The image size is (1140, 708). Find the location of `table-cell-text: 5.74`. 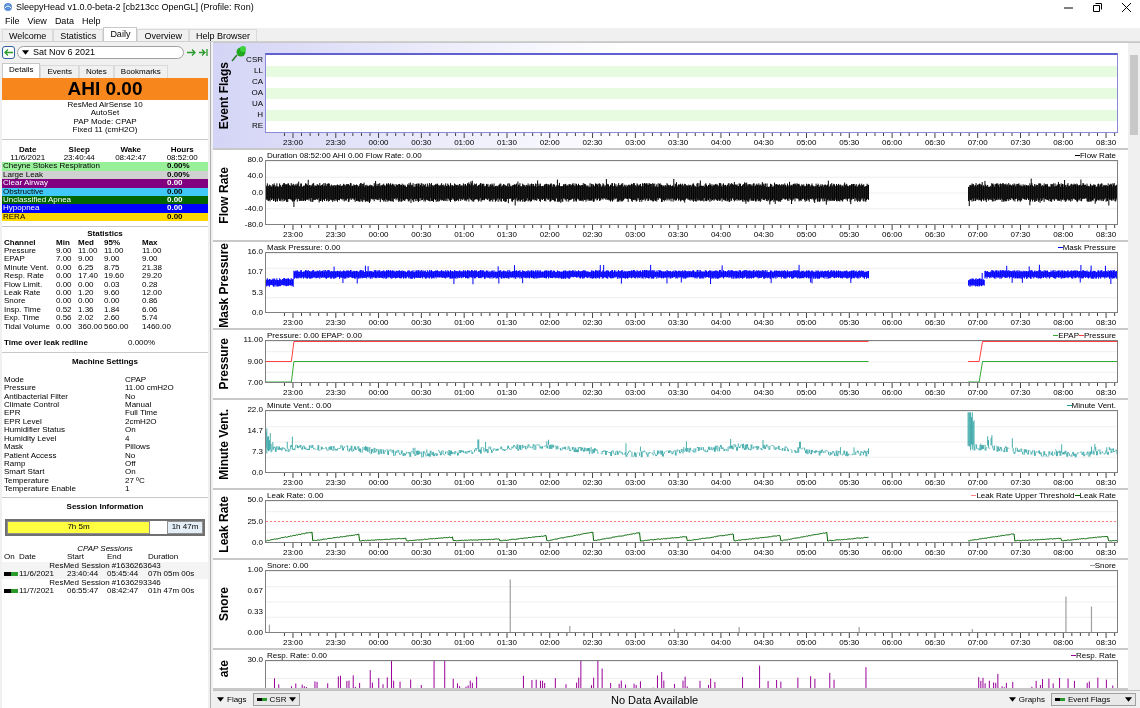

table-cell-text: 5.74 is located at coordinates (150, 318).